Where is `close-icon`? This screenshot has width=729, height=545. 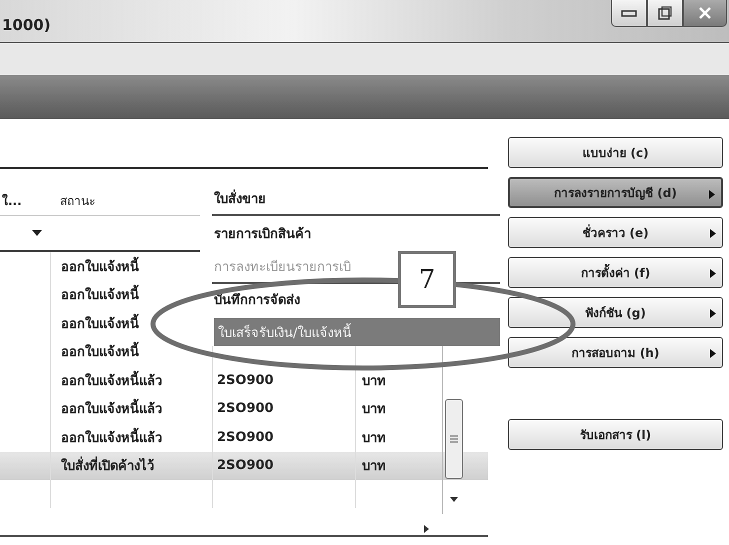 close-icon is located at coordinates (705, 13).